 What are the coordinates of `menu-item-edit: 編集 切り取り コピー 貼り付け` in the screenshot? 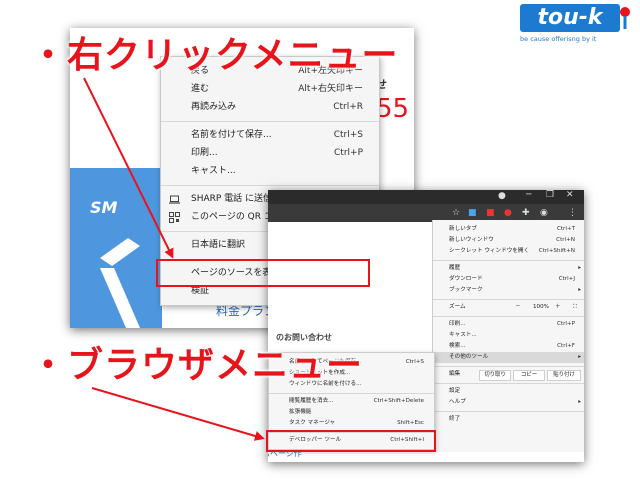 It's located at (508, 375).